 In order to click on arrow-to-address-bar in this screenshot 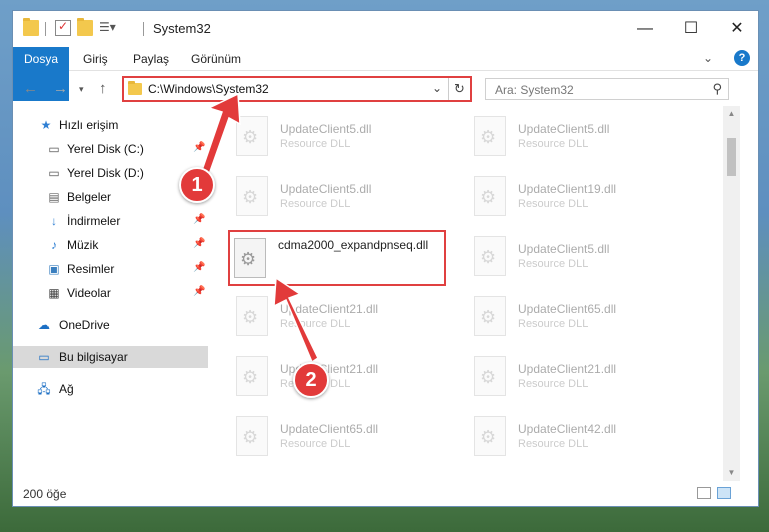, I will do `click(220, 137)`.